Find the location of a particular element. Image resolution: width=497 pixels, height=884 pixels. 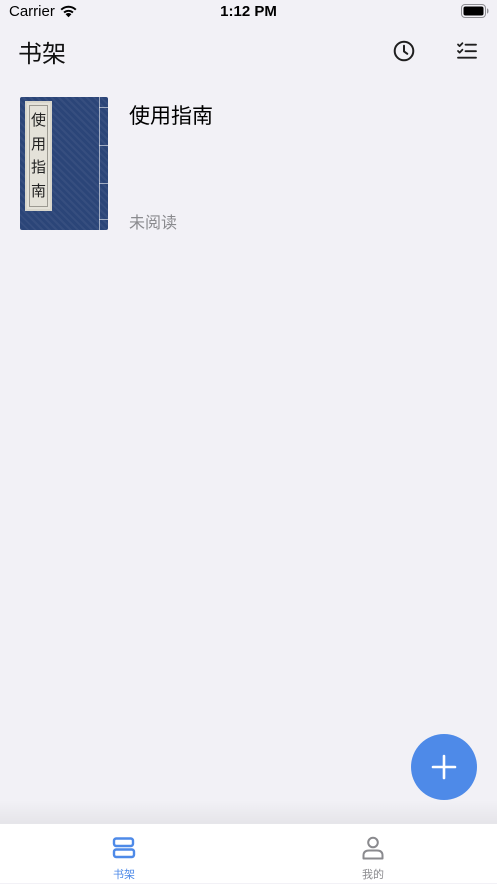

tab-label: 我的 is located at coordinates (373, 874).